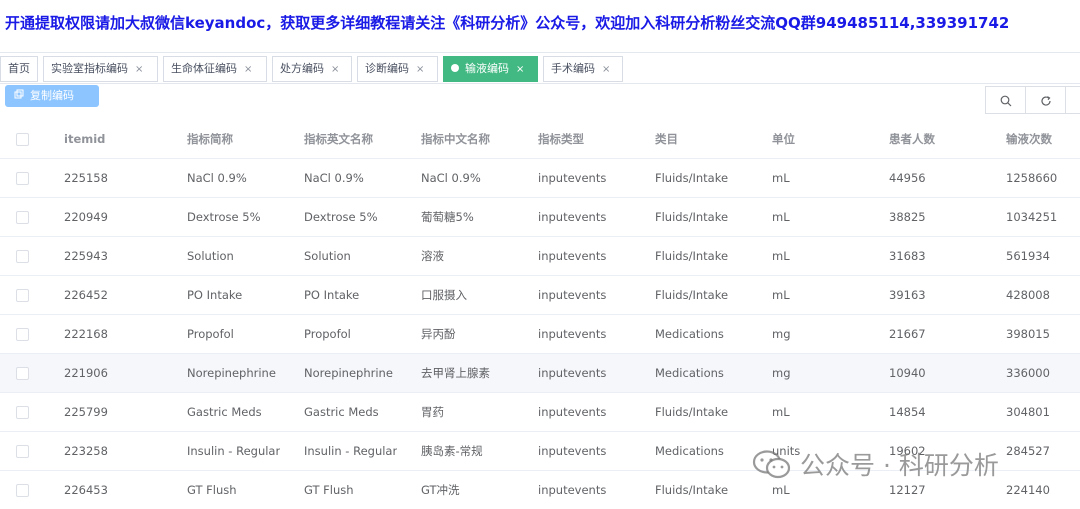 This screenshot has width=1080, height=509. I want to click on tab-prescription-codes: 处方编码 ×, so click(312, 69).